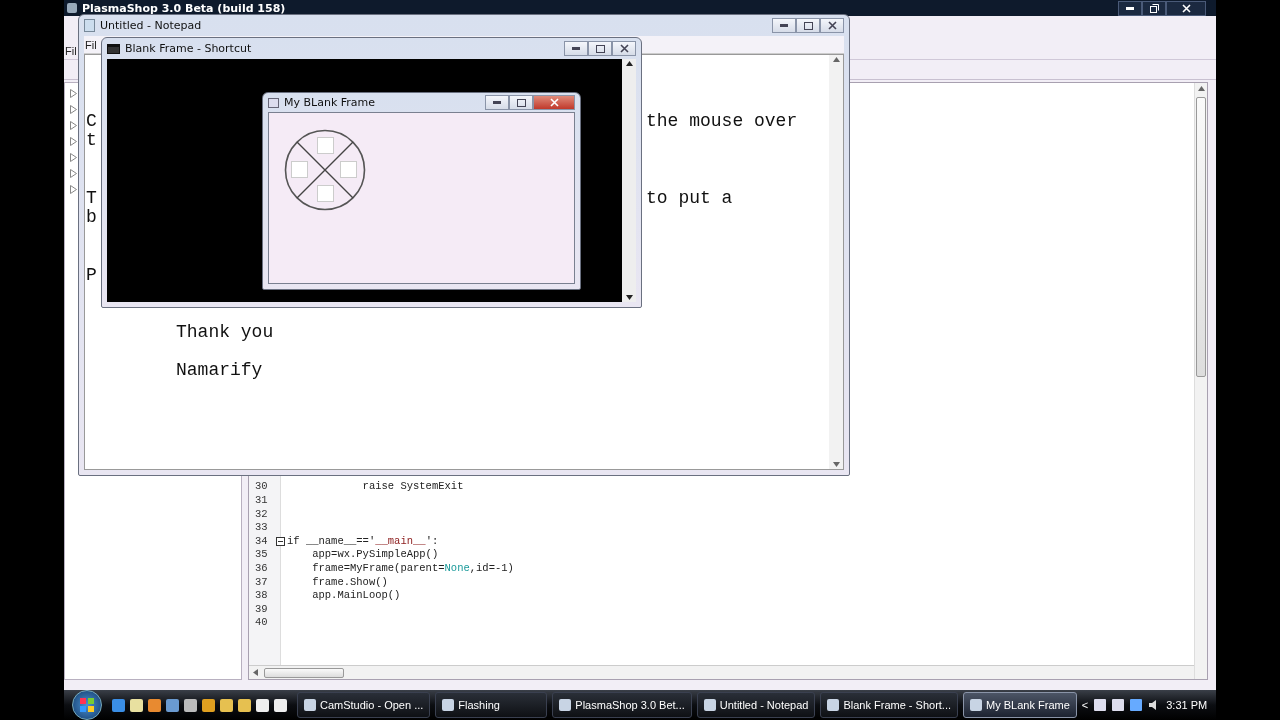 The width and height of the screenshot is (1280, 720). I want to click on line-number: 31, so click(261, 501).